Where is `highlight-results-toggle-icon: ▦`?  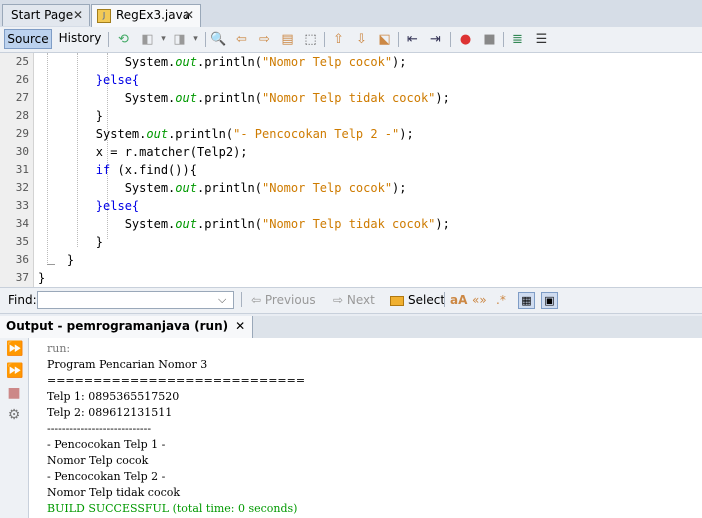 highlight-results-toggle-icon: ▦ is located at coordinates (526, 300).